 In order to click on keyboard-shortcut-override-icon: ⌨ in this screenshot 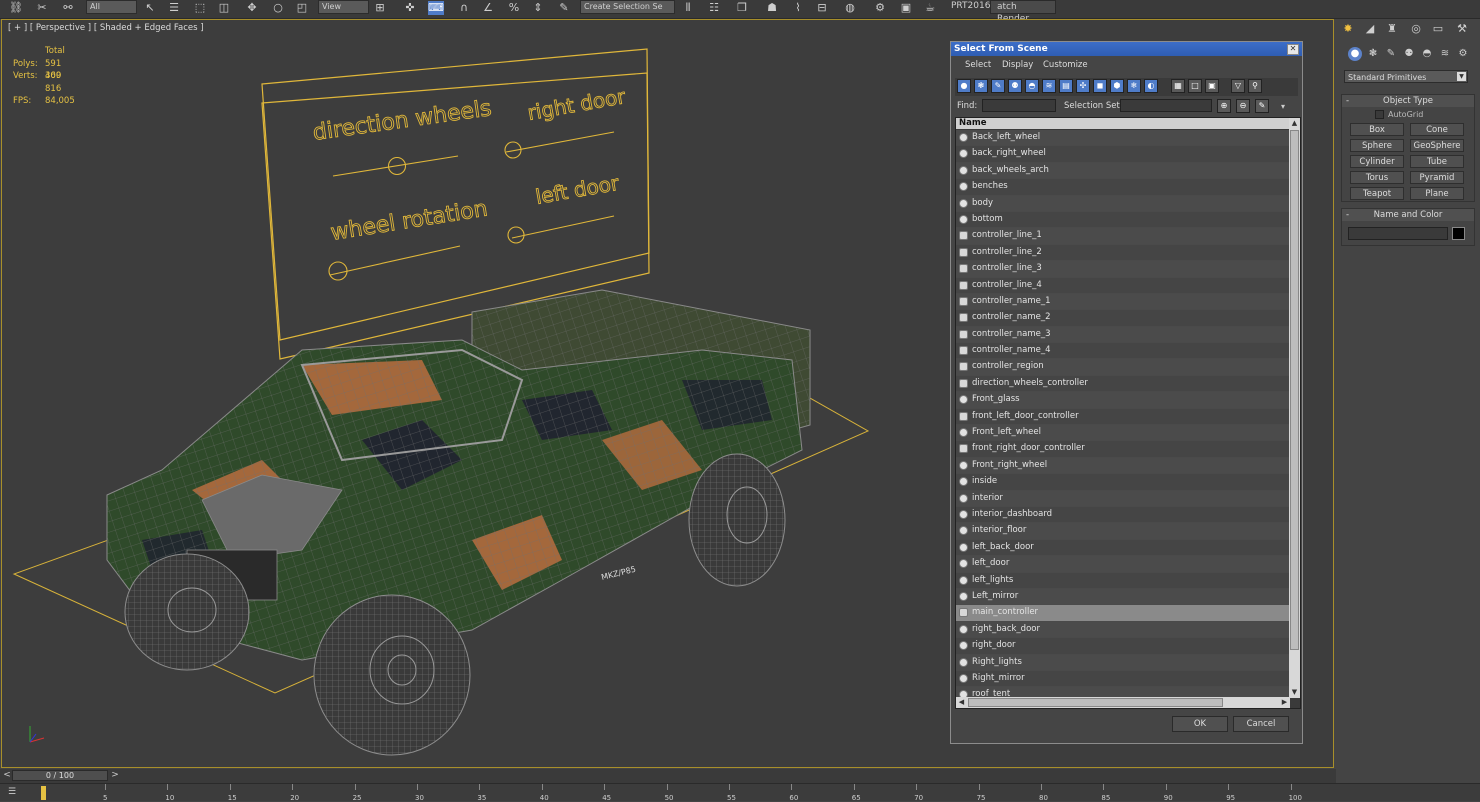, I will do `click(436, 8)`.